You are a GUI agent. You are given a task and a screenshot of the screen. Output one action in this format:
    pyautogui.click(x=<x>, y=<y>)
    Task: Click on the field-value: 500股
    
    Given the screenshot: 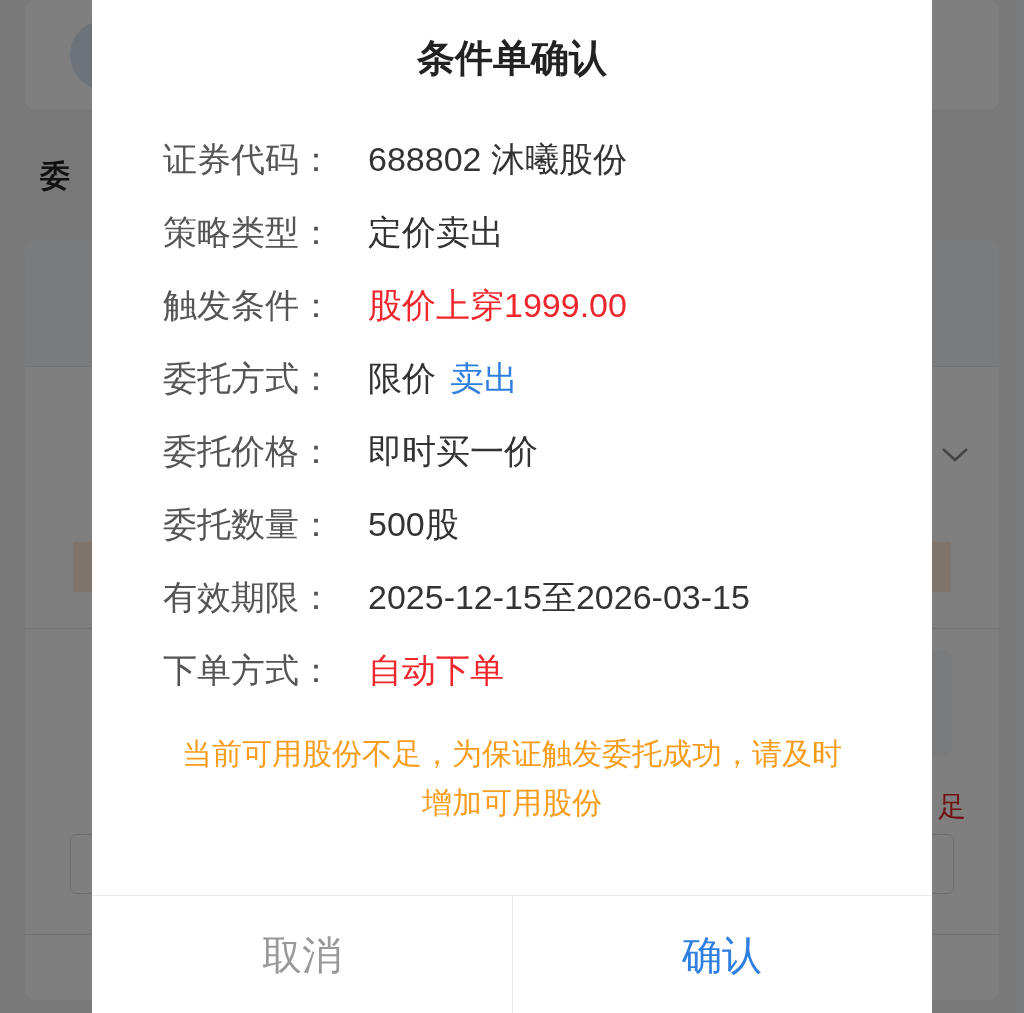 What is the action you would take?
    pyautogui.click(x=413, y=524)
    